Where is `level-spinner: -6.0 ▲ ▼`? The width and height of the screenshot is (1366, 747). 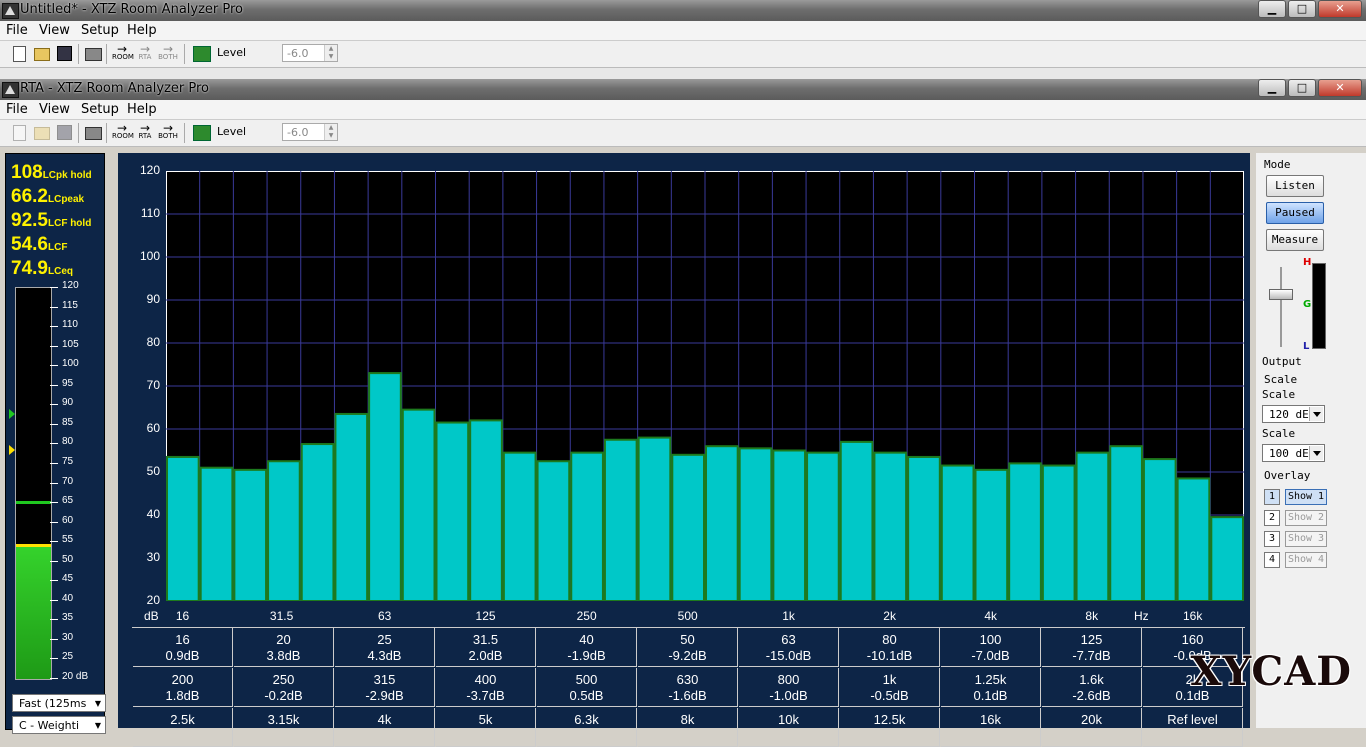
level-spinner: -6.0 ▲ ▼ is located at coordinates (310, 53).